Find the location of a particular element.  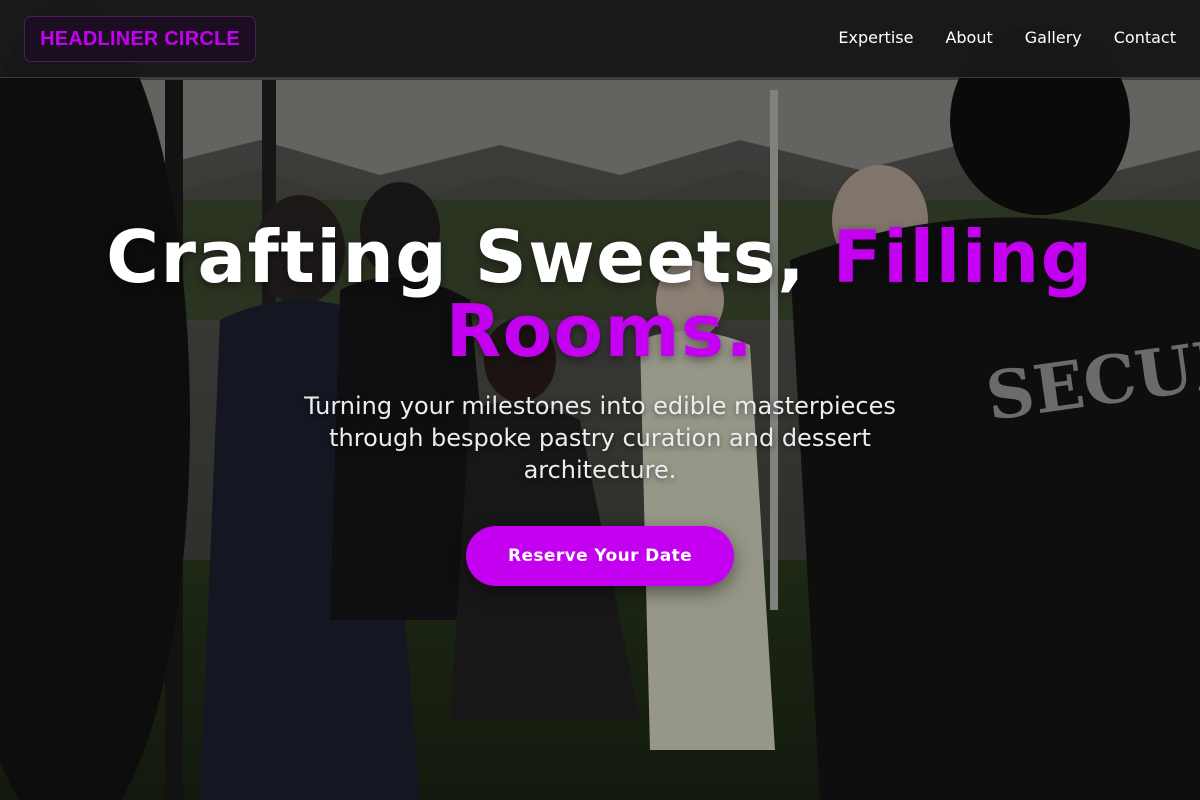

nav-link-about: About is located at coordinates (968, 38).